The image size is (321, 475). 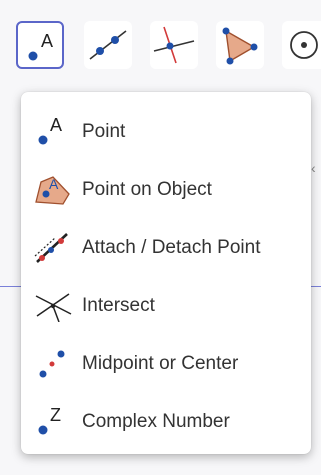 I want to click on menu-item-midpoint-or-center: Midpoint or Center, so click(x=166, y=363).